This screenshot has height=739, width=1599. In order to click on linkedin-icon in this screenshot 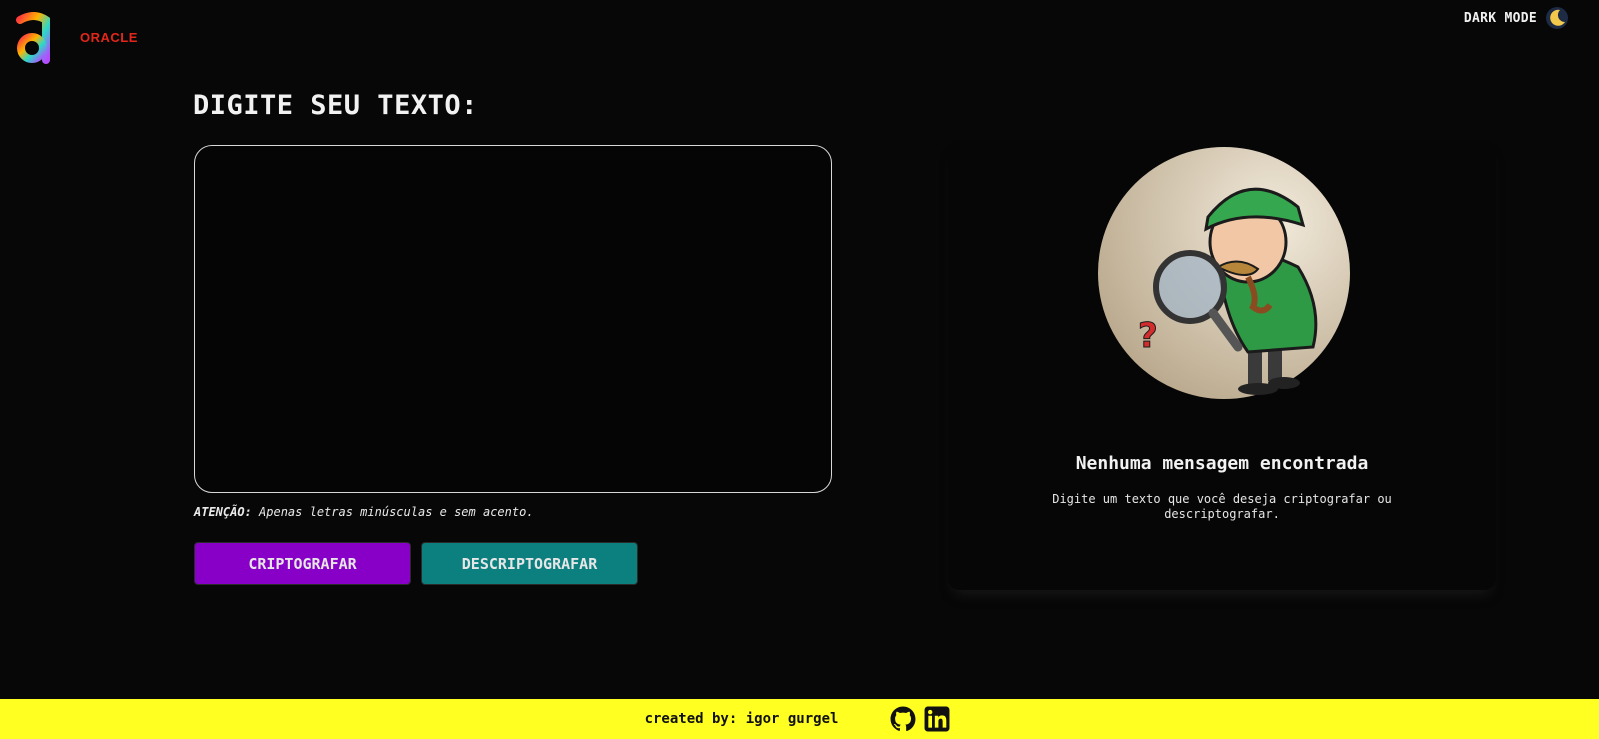, I will do `click(937, 719)`.